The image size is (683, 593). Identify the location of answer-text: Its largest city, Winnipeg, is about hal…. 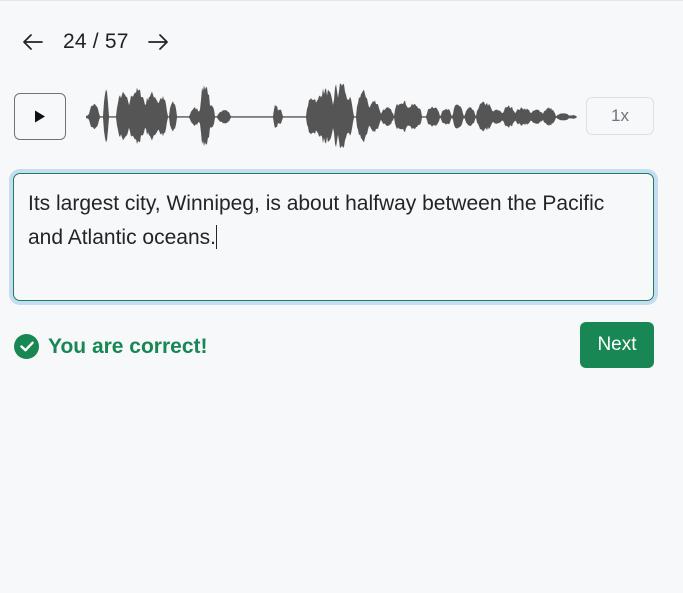
(316, 220).